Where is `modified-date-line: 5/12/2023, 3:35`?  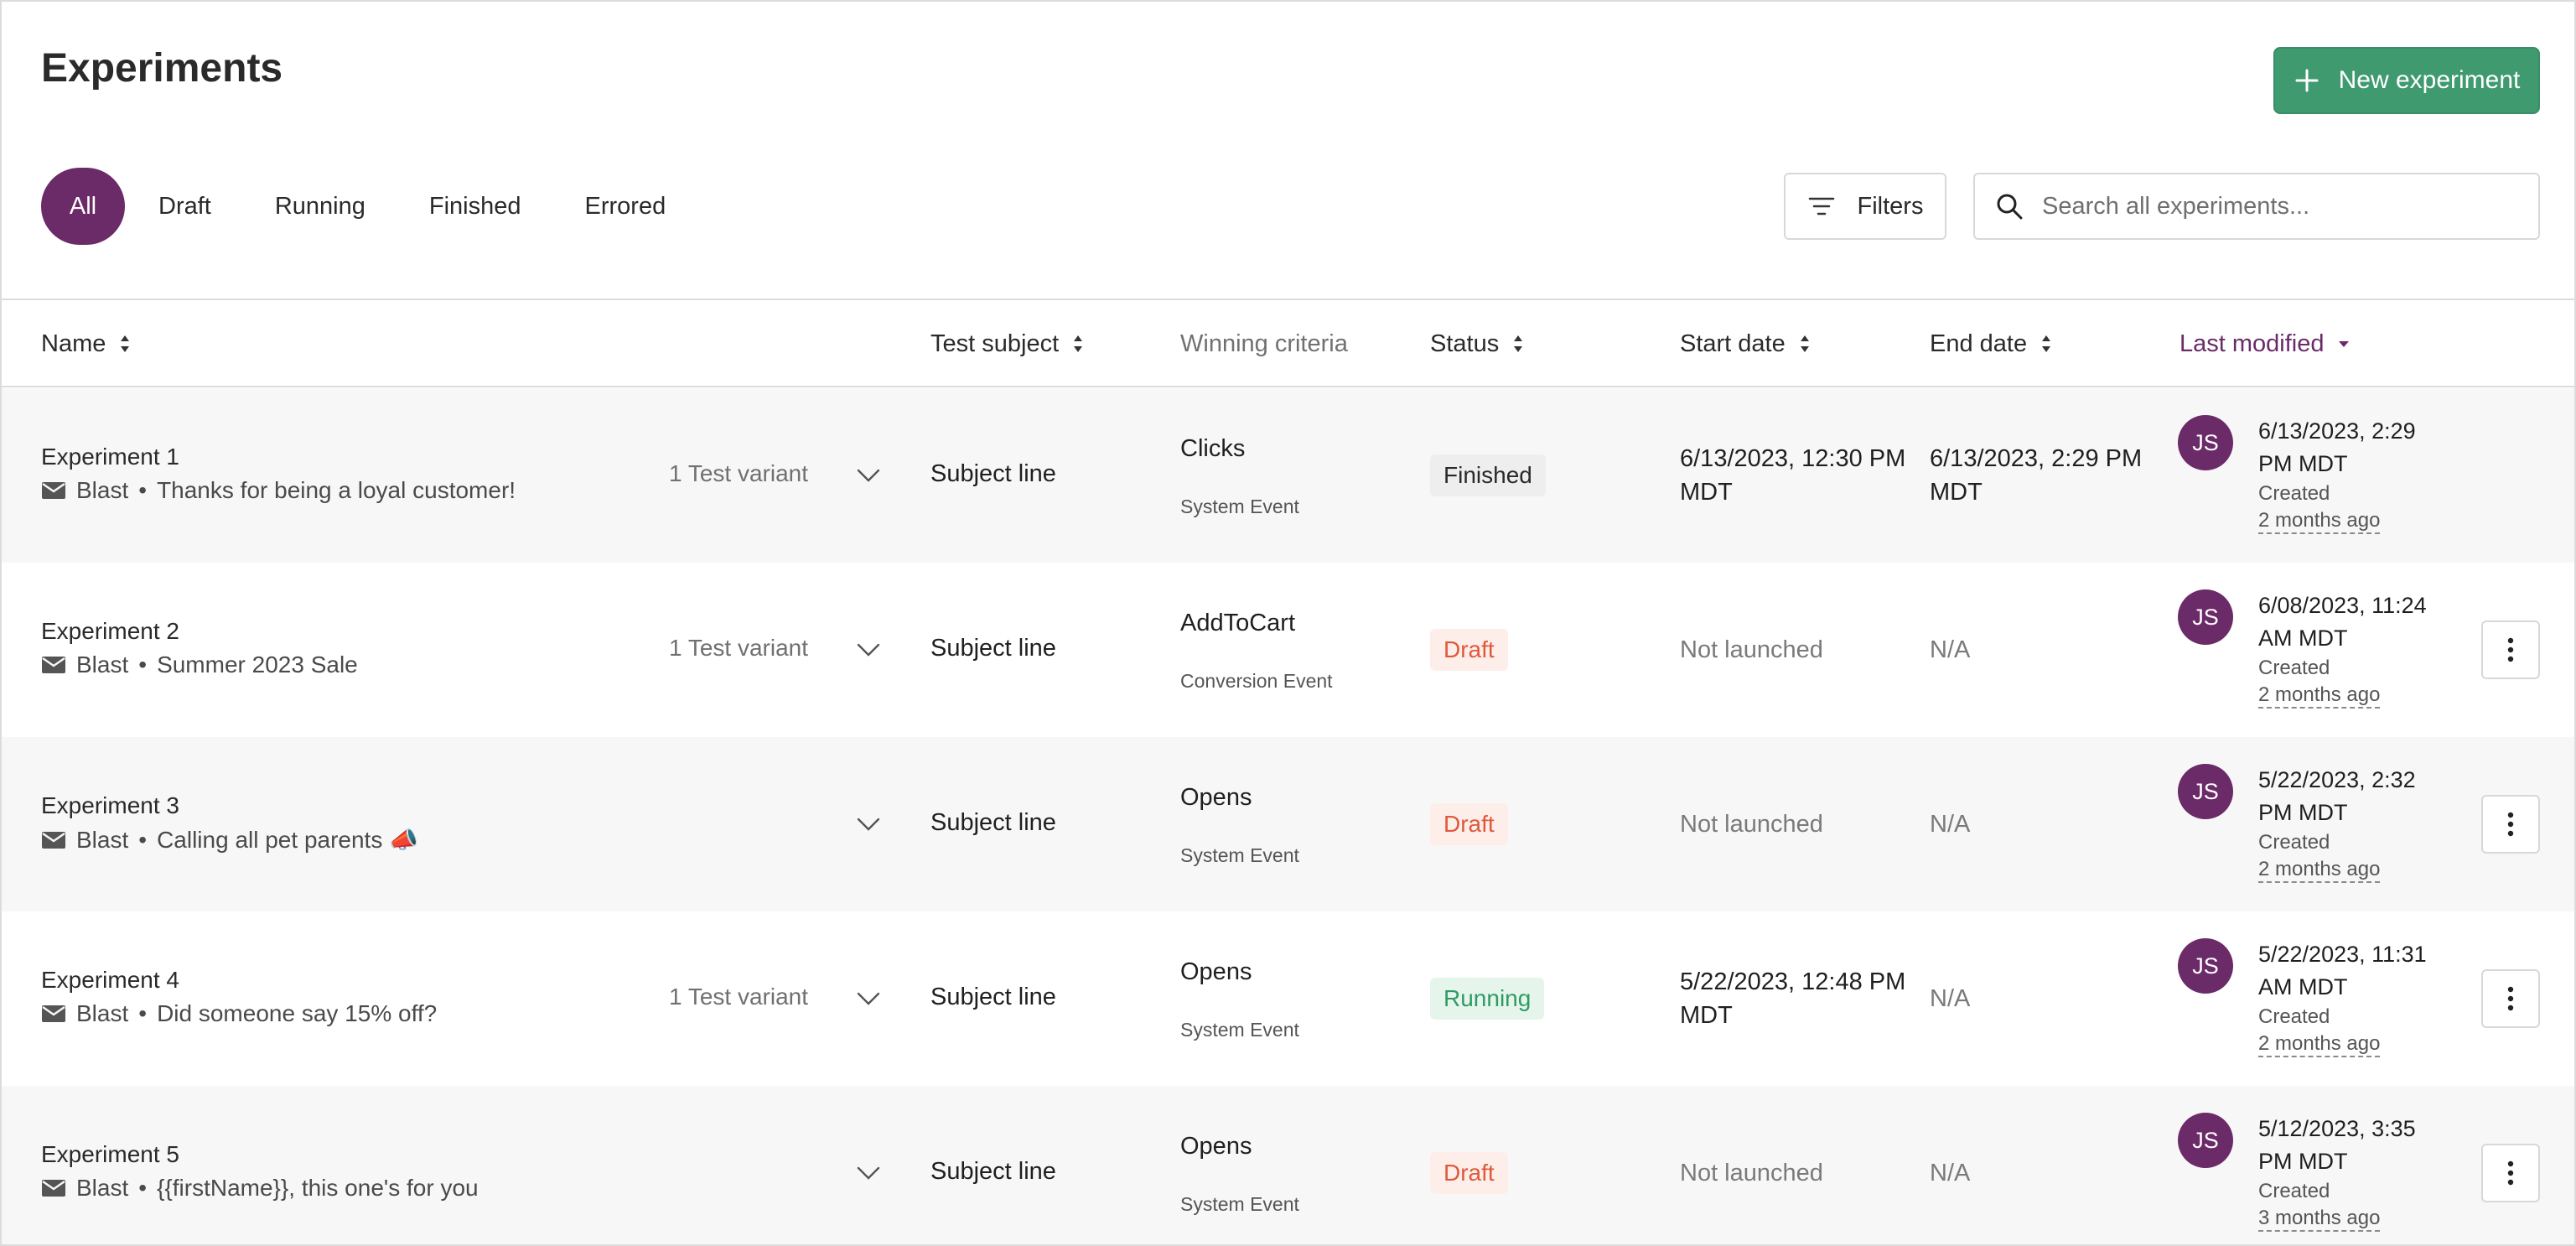
modified-date-line: 5/12/2023, 3:35 is located at coordinates (2337, 1128).